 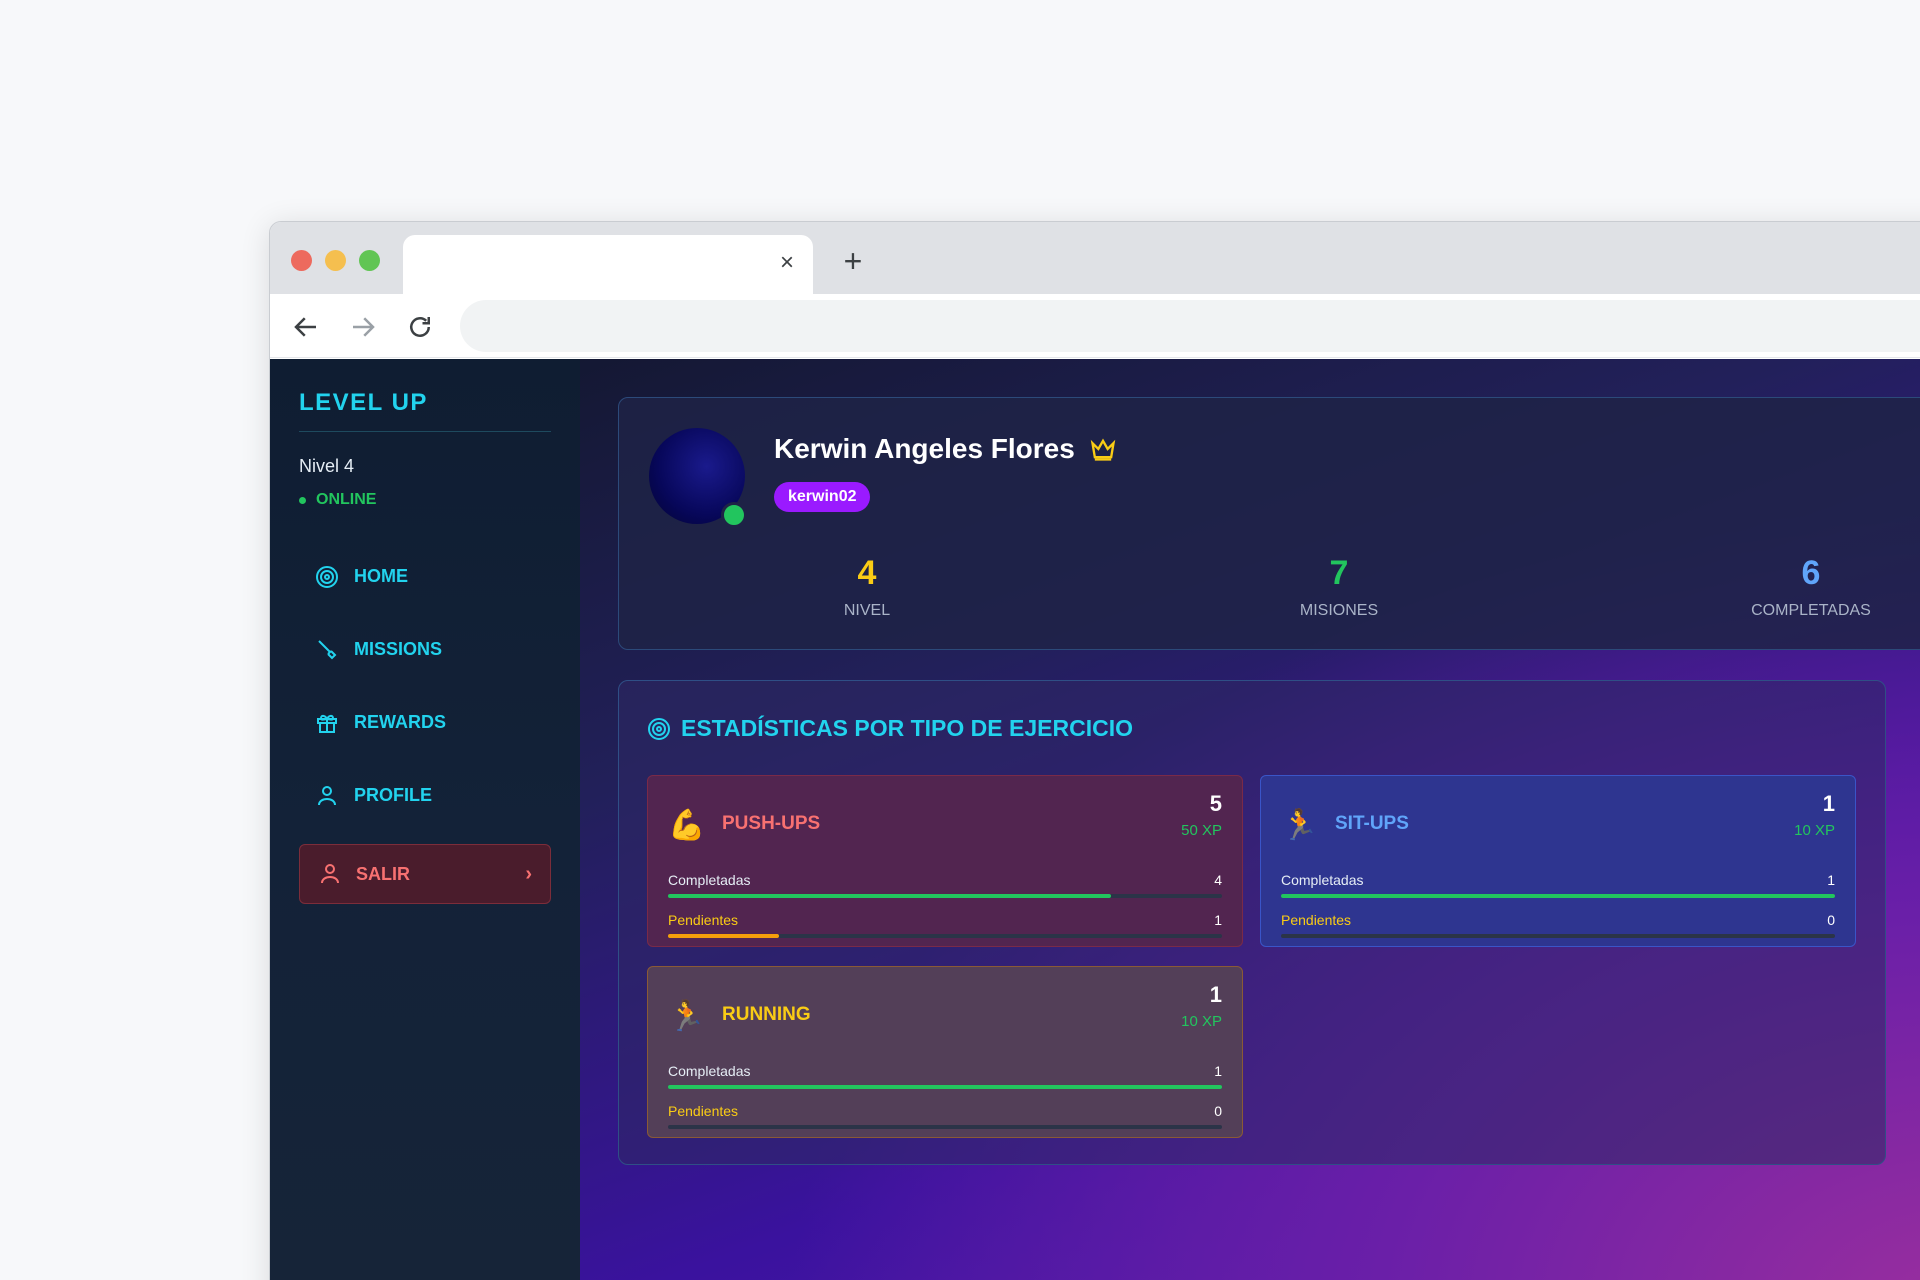 What do you see at coordinates (1215, 803) in the screenshot?
I see `exercise-count: 5` at bounding box center [1215, 803].